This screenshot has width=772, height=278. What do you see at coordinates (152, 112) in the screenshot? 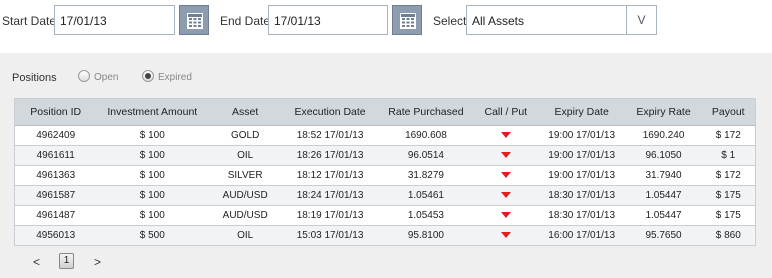
I see `col-investment-amount: Investment Amount` at bounding box center [152, 112].